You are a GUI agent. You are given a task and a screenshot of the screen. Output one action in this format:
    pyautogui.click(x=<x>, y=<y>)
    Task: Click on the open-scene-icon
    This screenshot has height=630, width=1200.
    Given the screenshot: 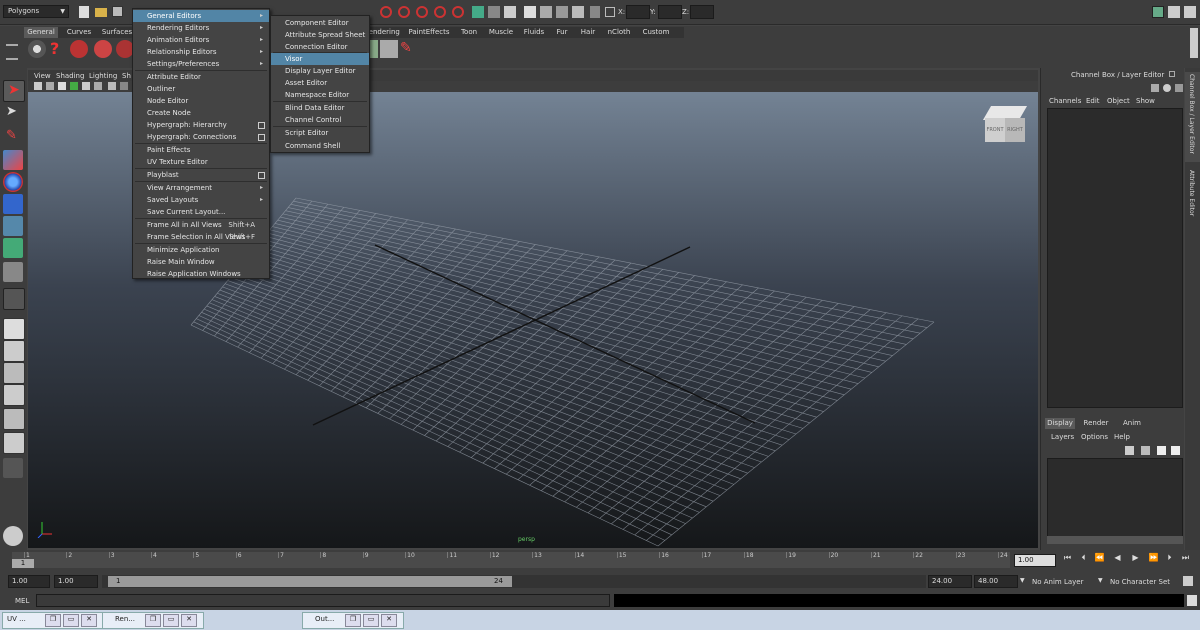 What is the action you would take?
    pyautogui.click(x=101, y=12)
    